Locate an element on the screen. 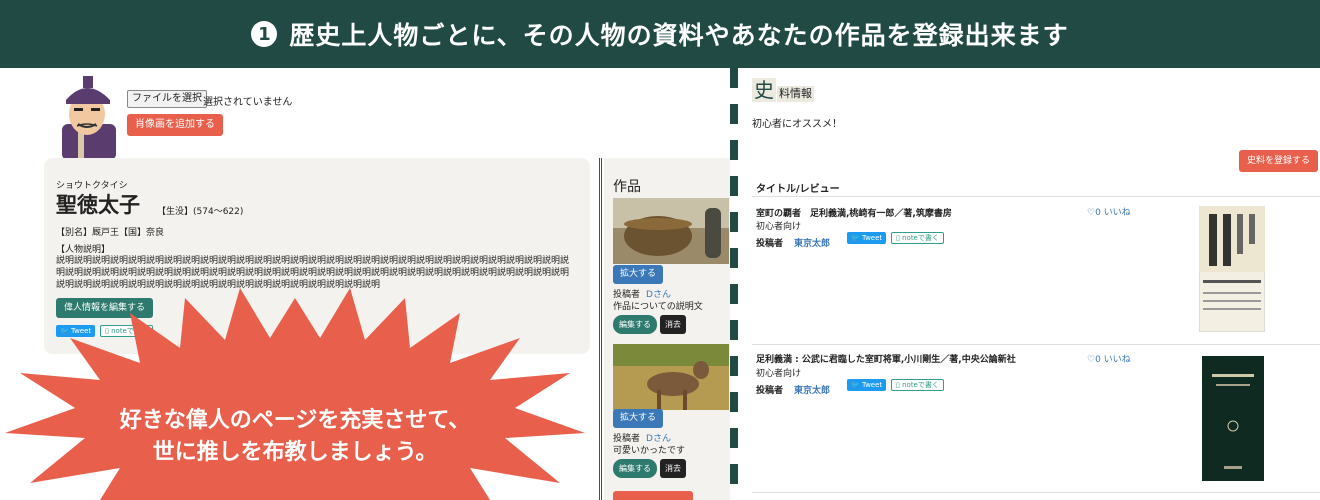 This screenshot has width=1320, height=500. add-material-button: 史料を登録する is located at coordinates (1279, 161).